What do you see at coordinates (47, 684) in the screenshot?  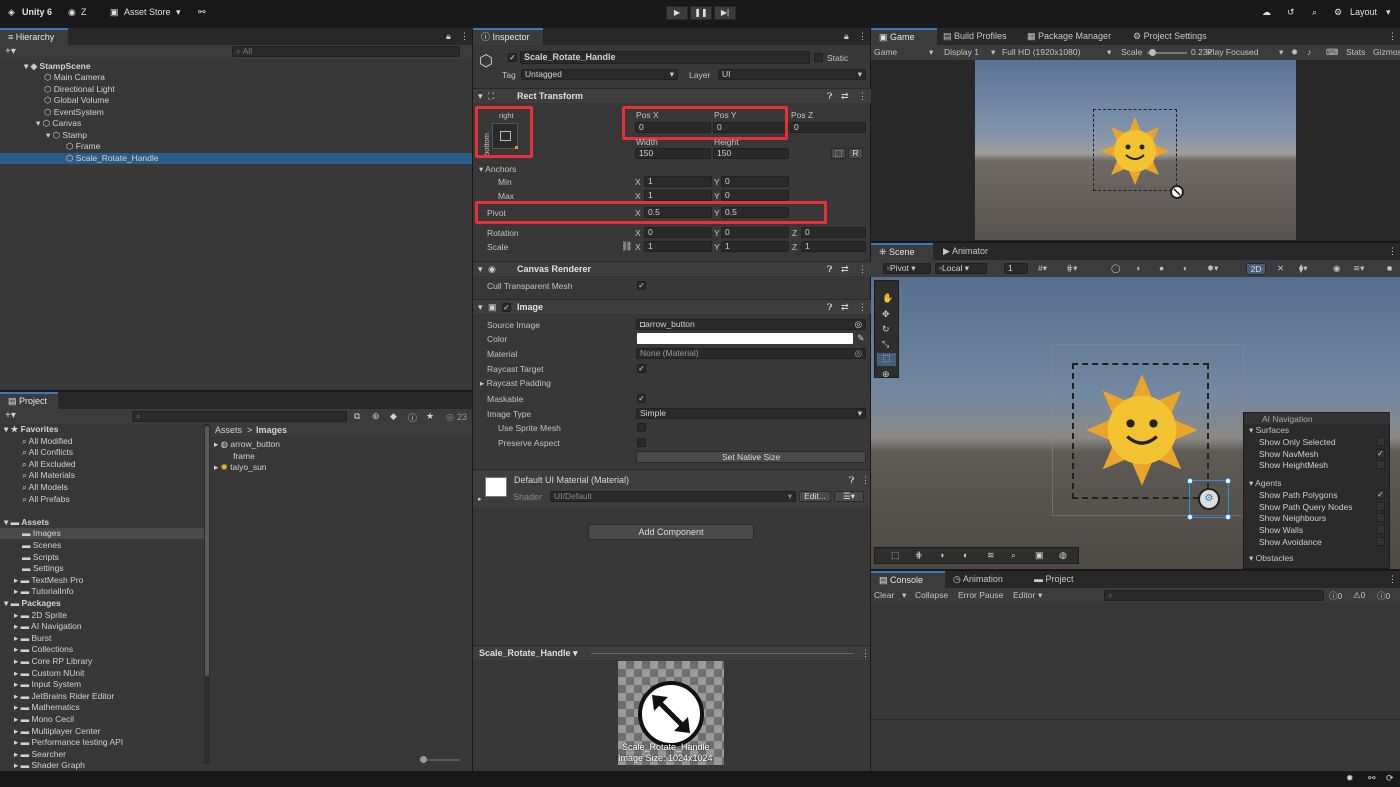 I see `package-item: ▸ ▬ Input System` at bounding box center [47, 684].